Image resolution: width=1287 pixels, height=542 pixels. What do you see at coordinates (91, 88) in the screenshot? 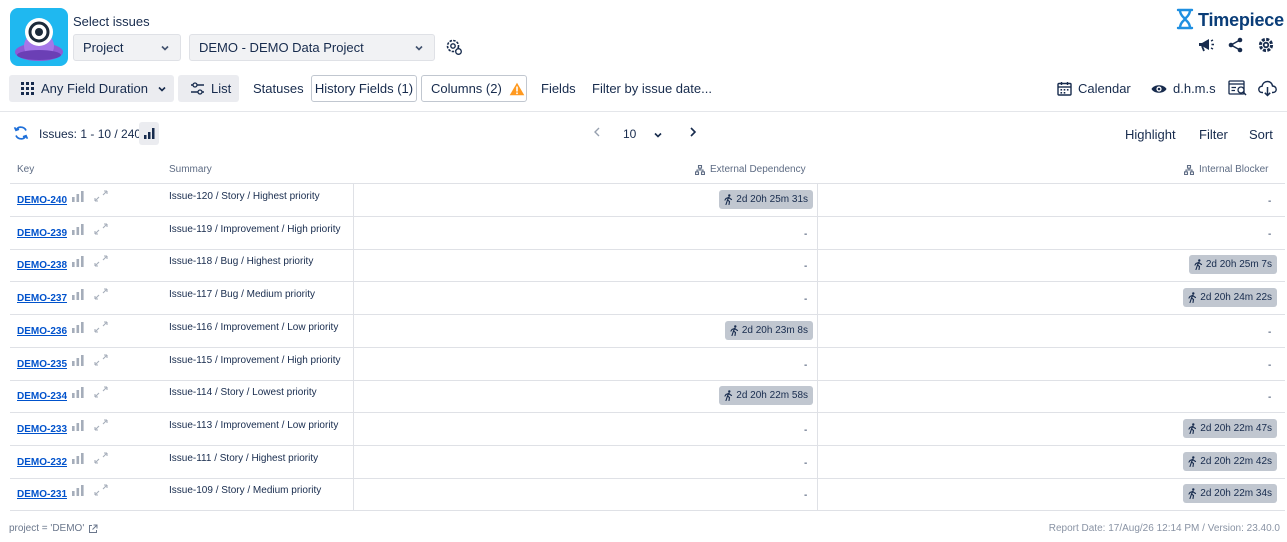
I see `duration-type-select: Any Field Duration` at bounding box center [91, 88].